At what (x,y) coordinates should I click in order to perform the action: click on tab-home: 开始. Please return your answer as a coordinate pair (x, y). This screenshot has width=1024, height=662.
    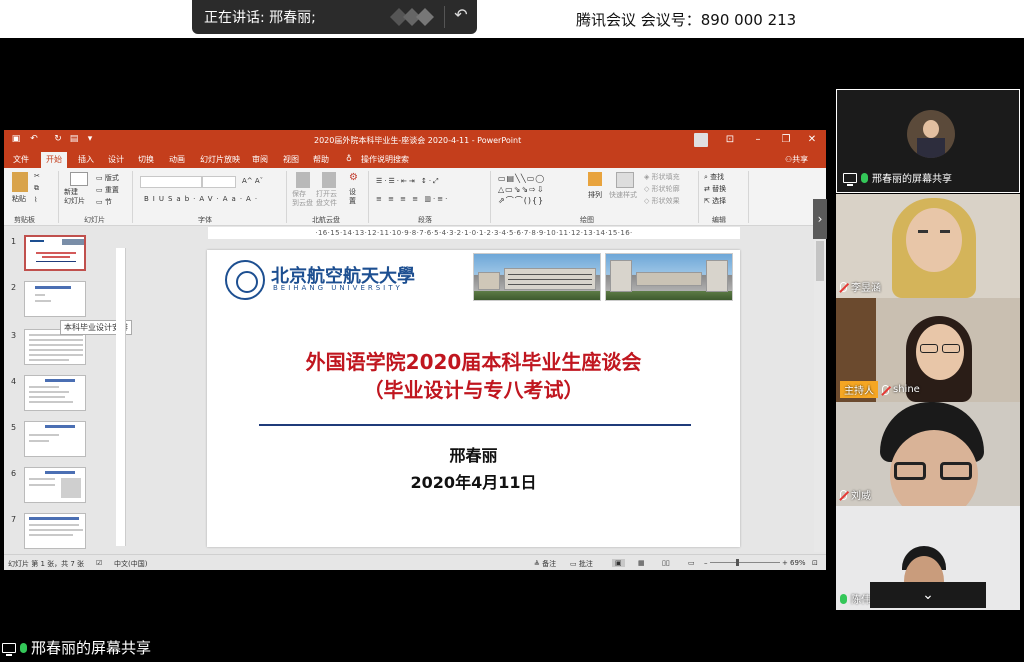
    Looking at the image, I should click on (54, 160).